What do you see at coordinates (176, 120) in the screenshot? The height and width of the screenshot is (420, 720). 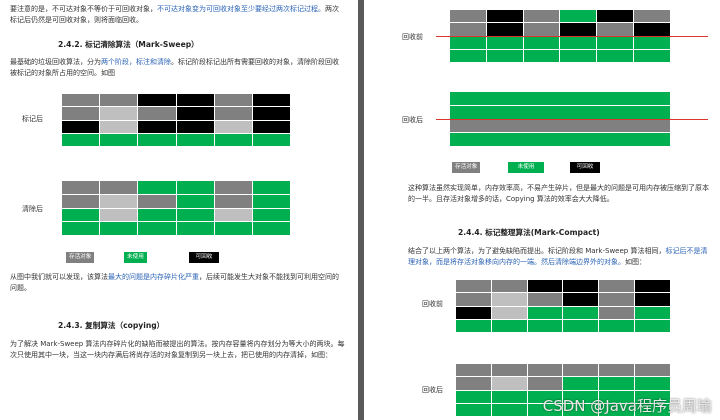 I see `memory-grid-after-mark` at bounding box center [176, 120].